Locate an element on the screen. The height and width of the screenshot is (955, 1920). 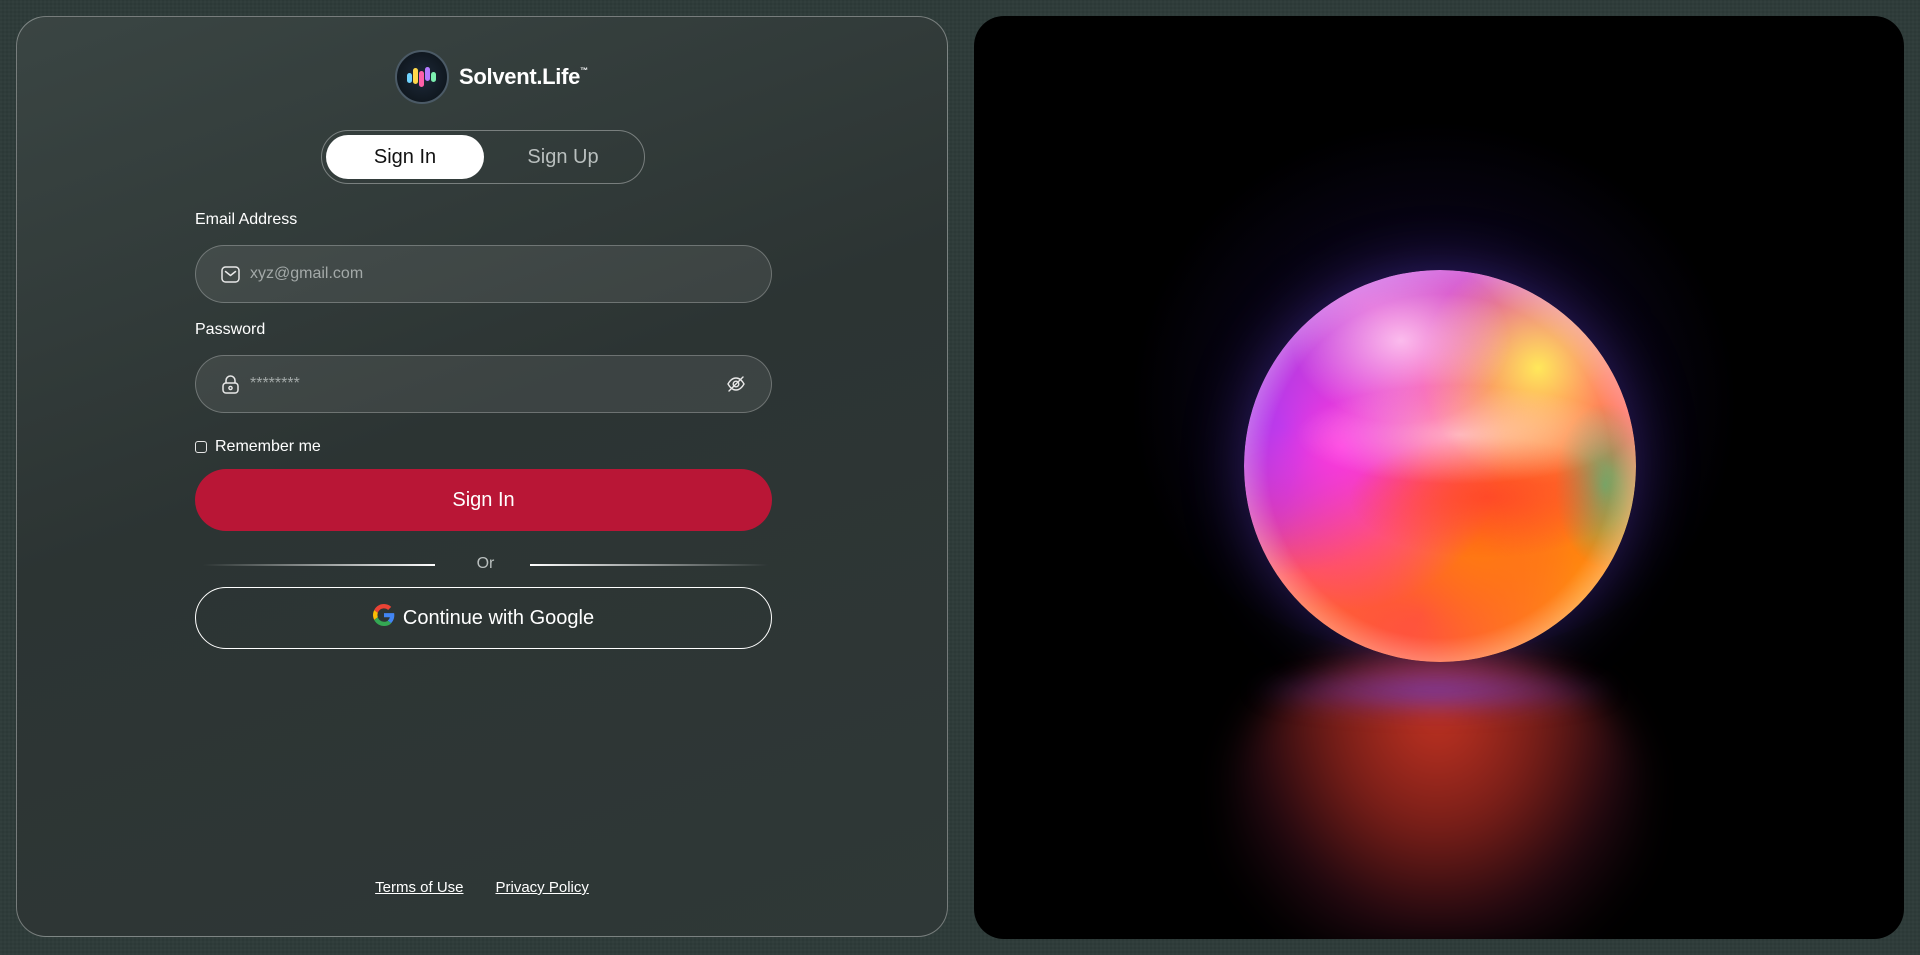
or-divider: Or is located at coordinates (485, 565).